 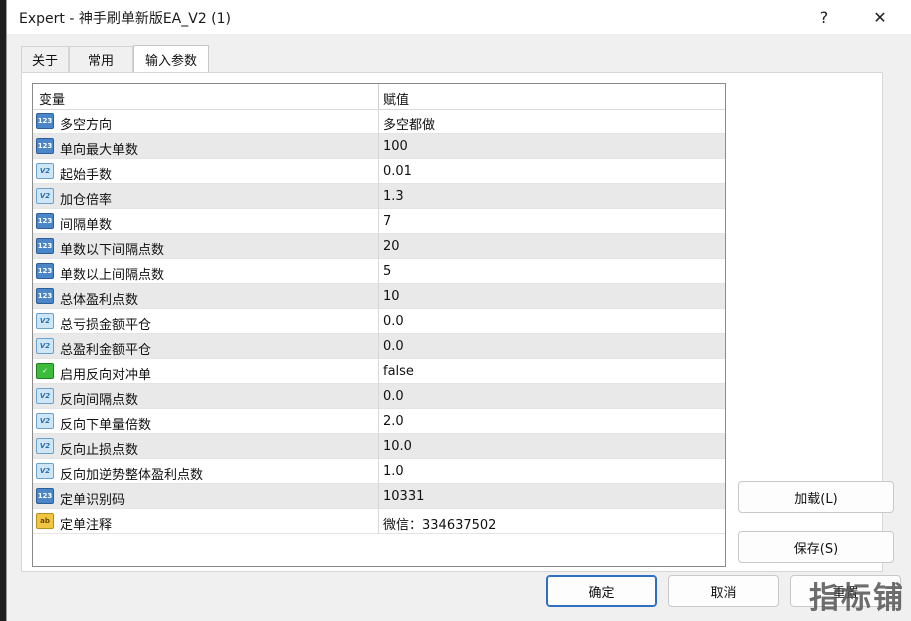 I want to click on parameter-name: 定单识别码, so click(x=93, y=500).